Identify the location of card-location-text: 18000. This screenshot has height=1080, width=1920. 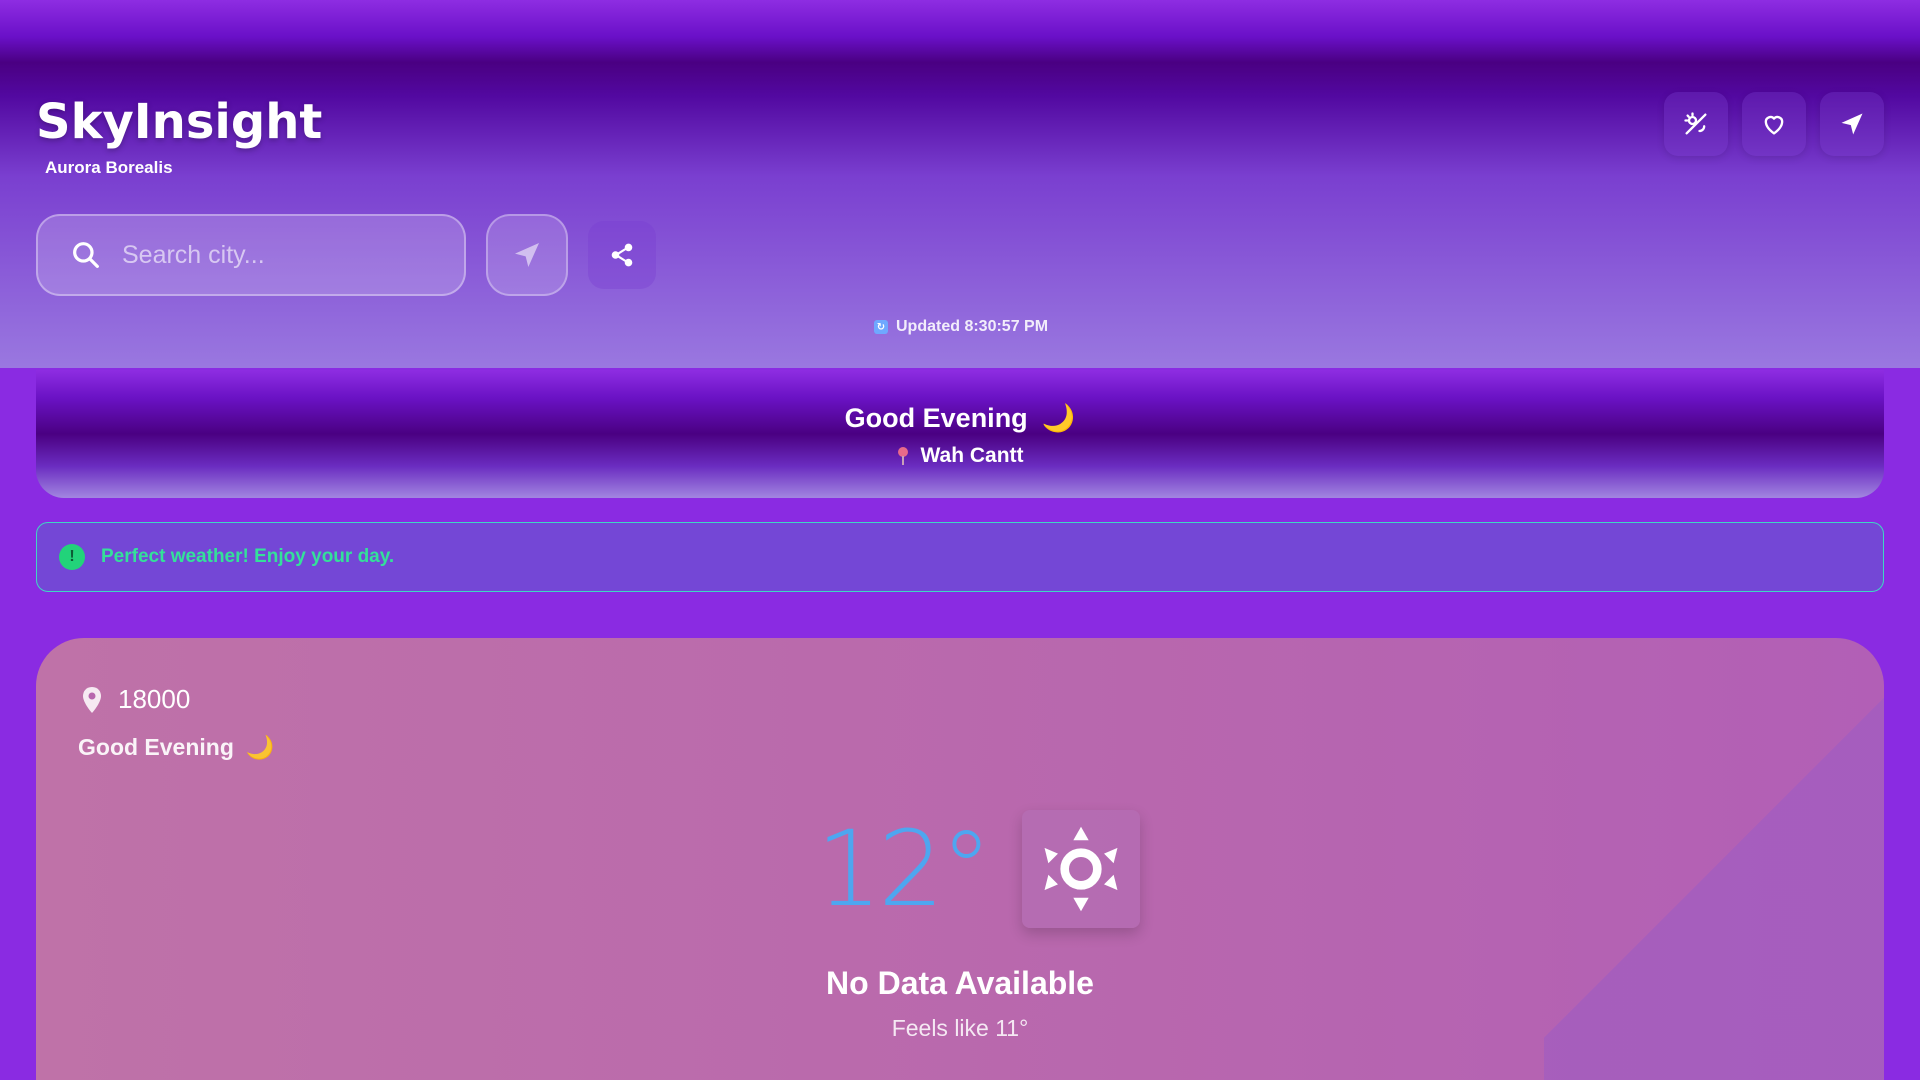
(154, 699).